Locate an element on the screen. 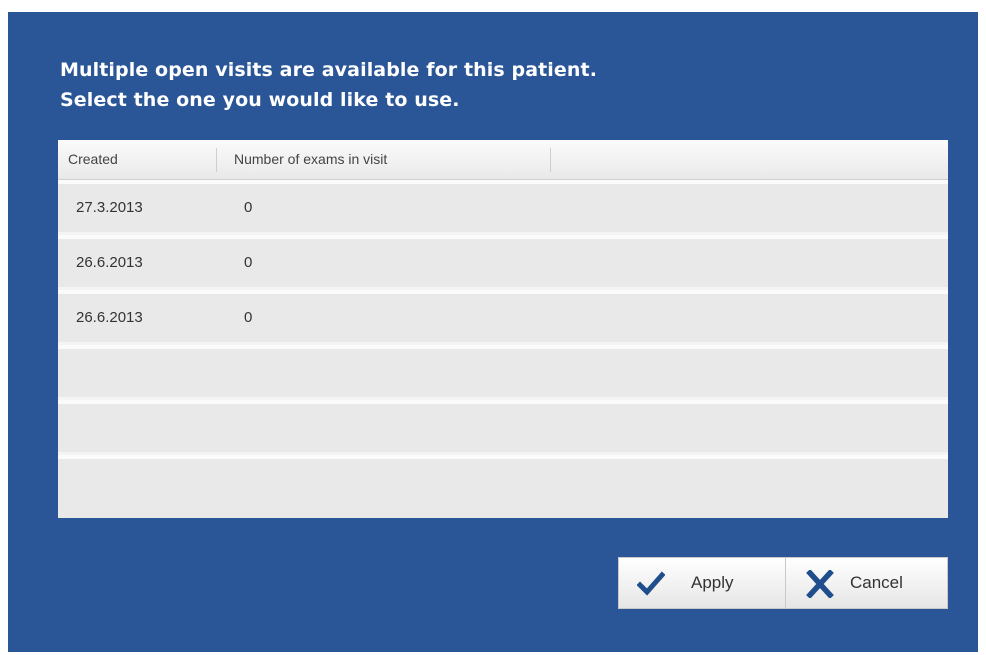  grid-header: Created Number of exams in visit is located at coordinates (503, 160).